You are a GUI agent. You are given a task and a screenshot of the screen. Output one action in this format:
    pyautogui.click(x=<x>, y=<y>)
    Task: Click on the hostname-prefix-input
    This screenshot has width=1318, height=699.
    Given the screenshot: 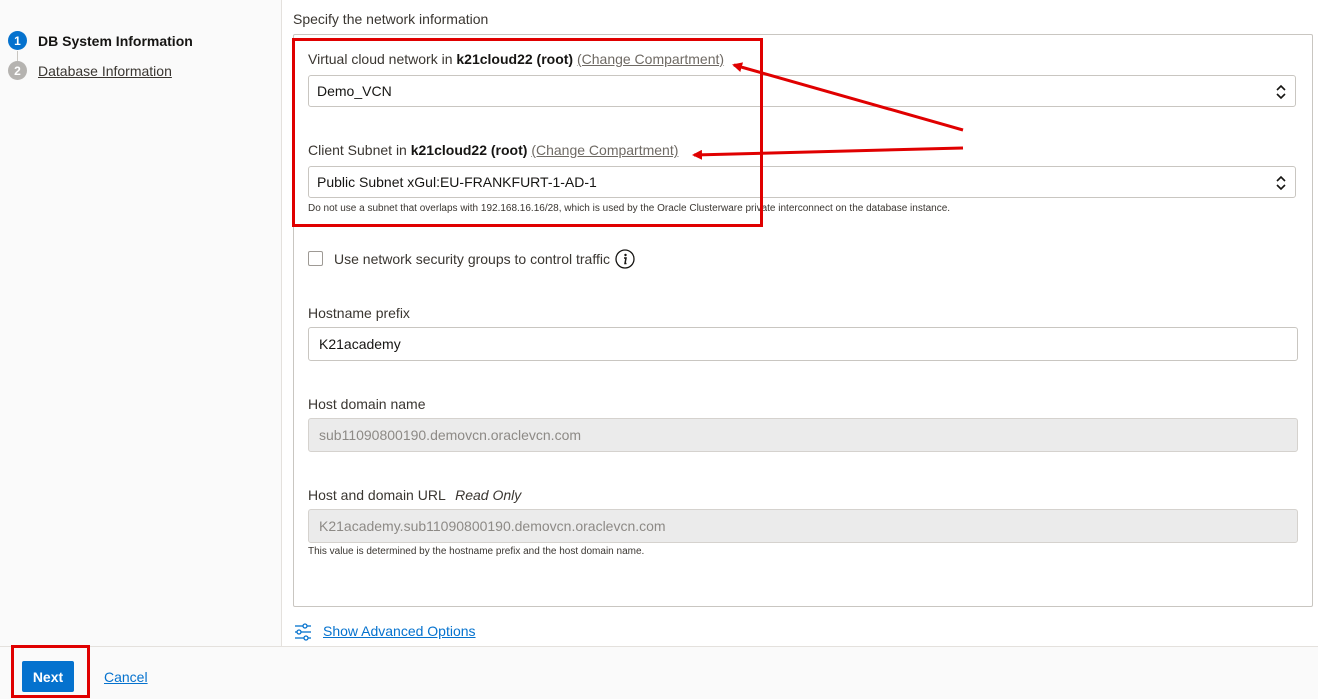 What is the action you would take?
    pyautogui.click(x=803, y=344)
    